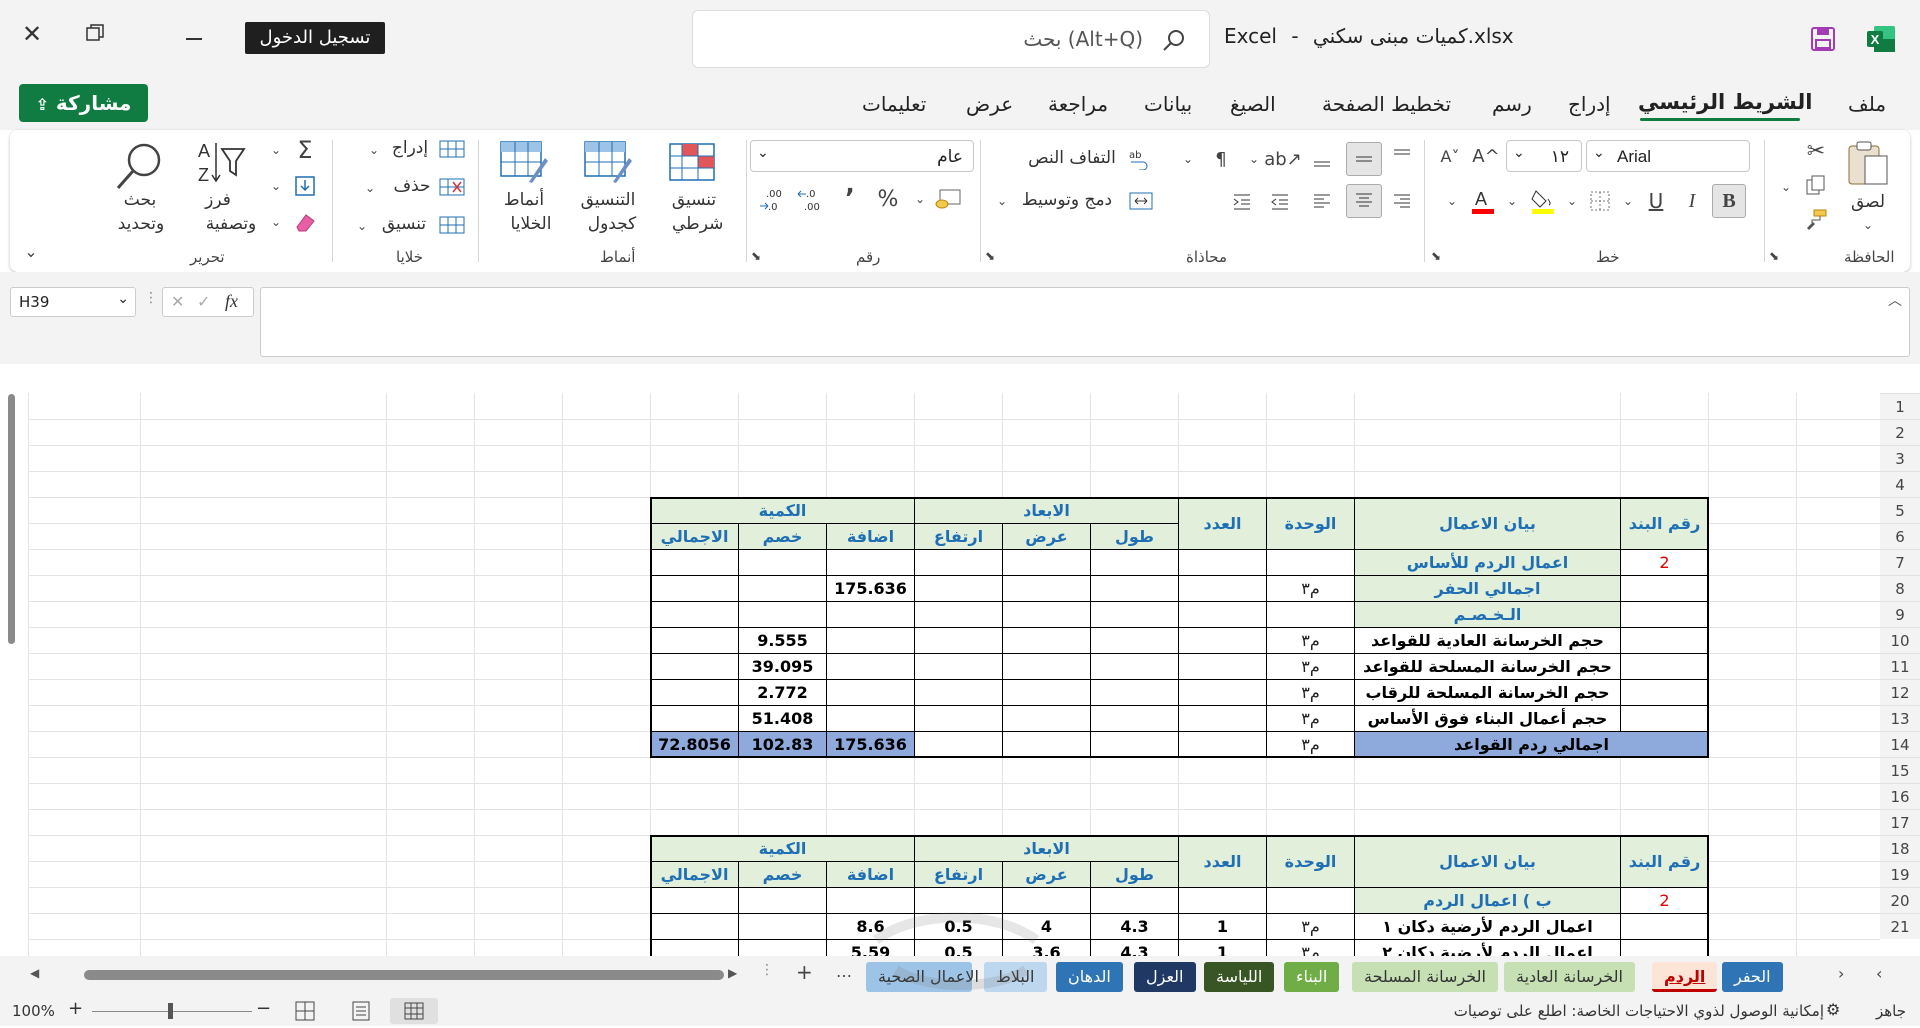 Image resolution: width=1920 pixels, height=1028 pixels. Describe the element at coordinates (1085, 322) in the screenshot. I see `formula-input` at that location.